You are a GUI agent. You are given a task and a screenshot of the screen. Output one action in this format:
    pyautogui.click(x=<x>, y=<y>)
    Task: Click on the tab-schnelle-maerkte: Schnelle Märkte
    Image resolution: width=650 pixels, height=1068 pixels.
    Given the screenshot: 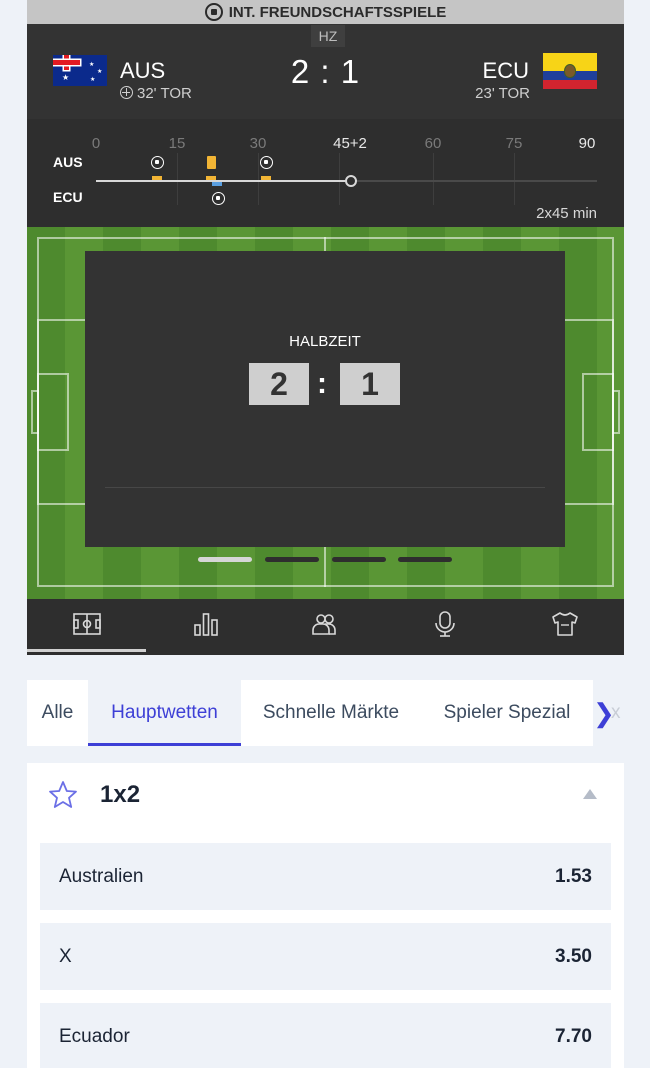 What is the action you would take?
    pyautogui.click(x=331, y=713)
    